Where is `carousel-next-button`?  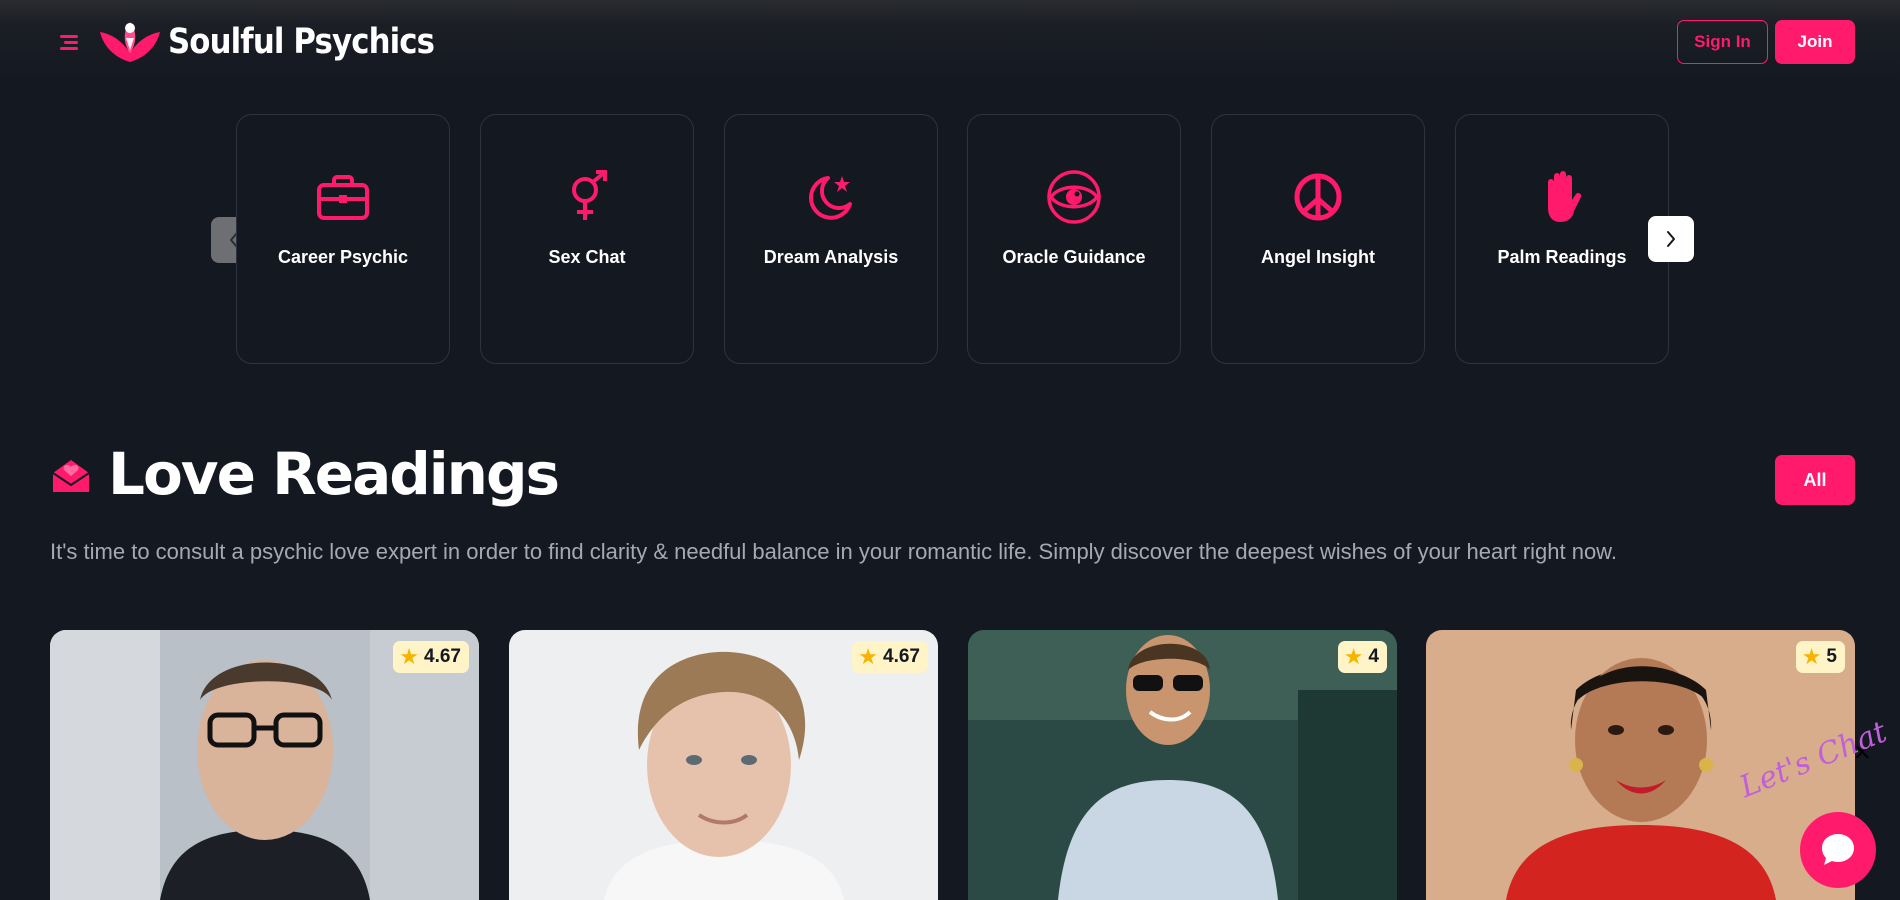 carousel-next-button is located at coordinates (1671, 239).